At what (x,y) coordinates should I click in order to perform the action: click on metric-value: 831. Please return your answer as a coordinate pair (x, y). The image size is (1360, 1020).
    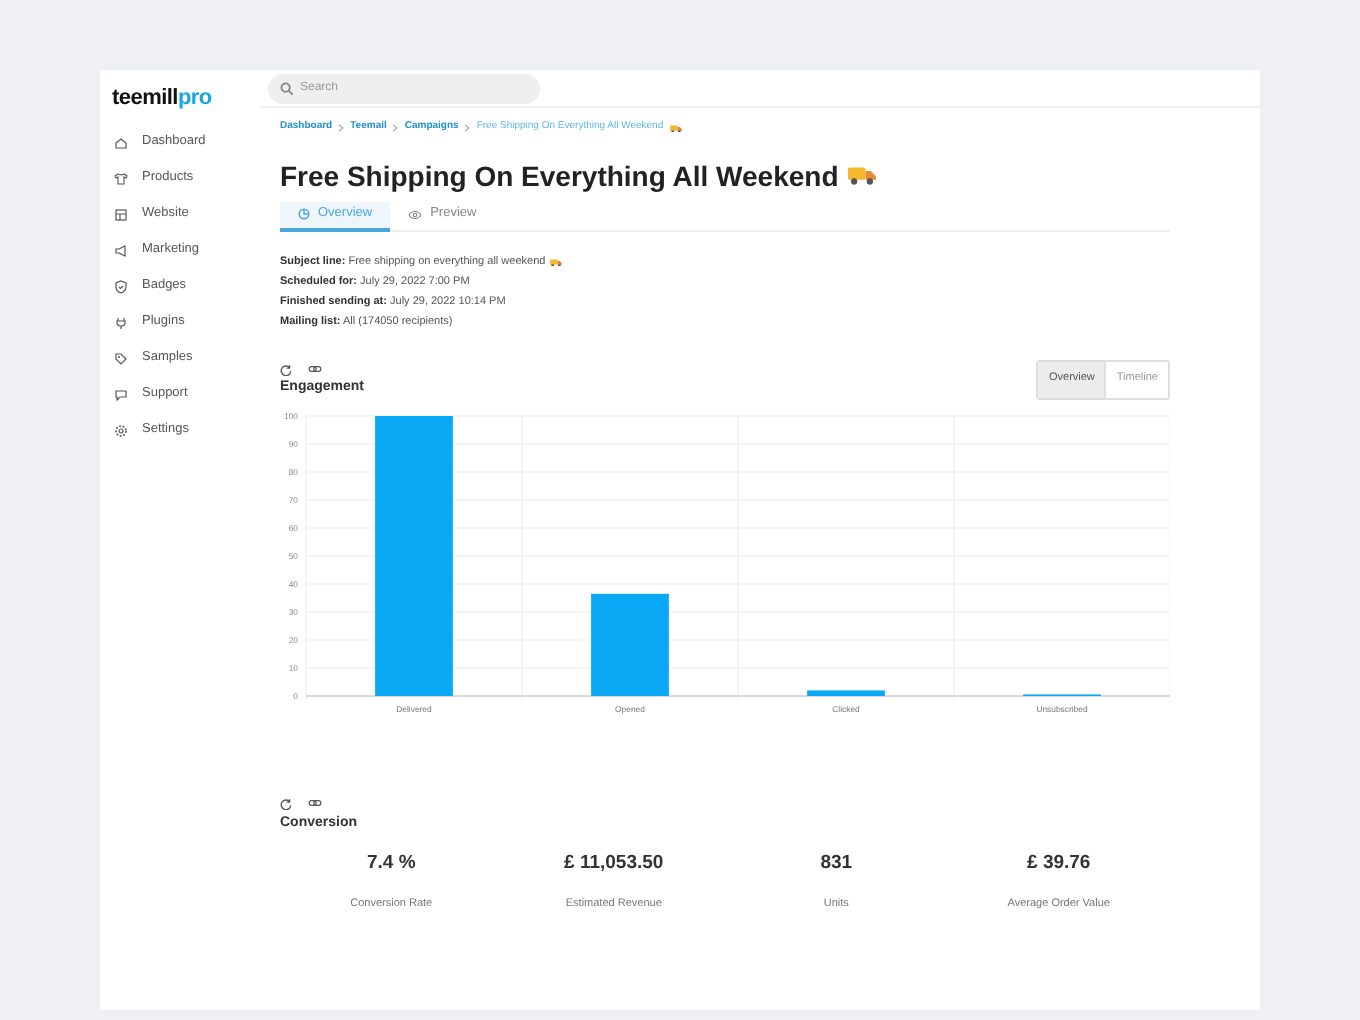
    Looking at the image, I should click on (836, 864).